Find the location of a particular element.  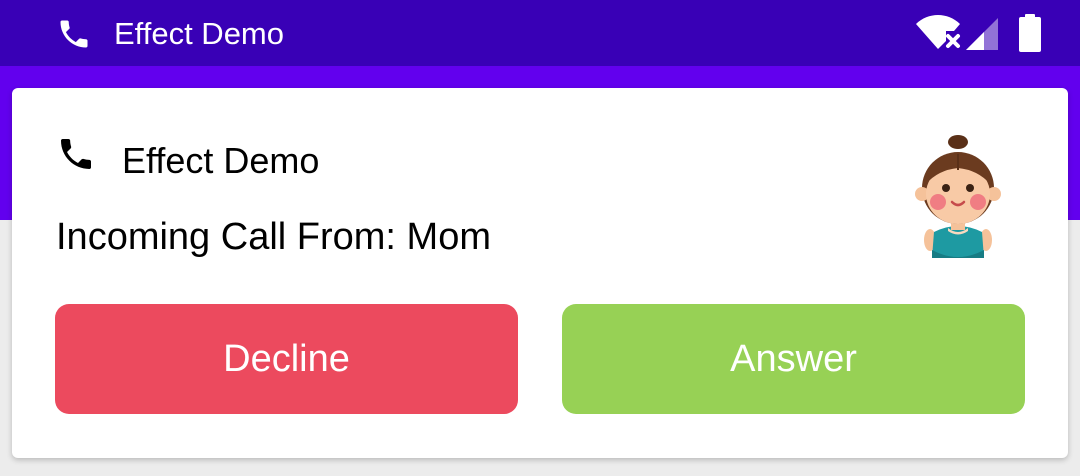

notification-app-name: Effect Demo is located at coordinates (221, 160).